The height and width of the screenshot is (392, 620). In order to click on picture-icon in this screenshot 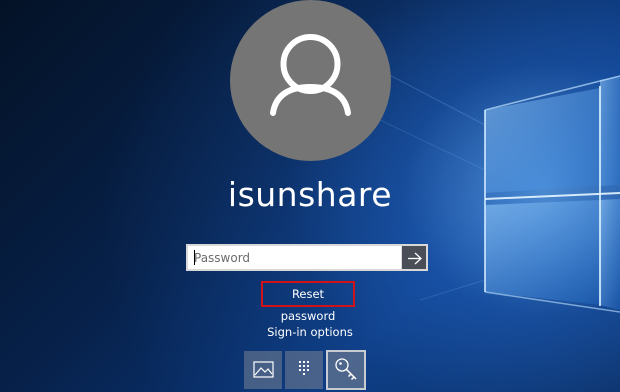, I will do `click(263, 369)`.